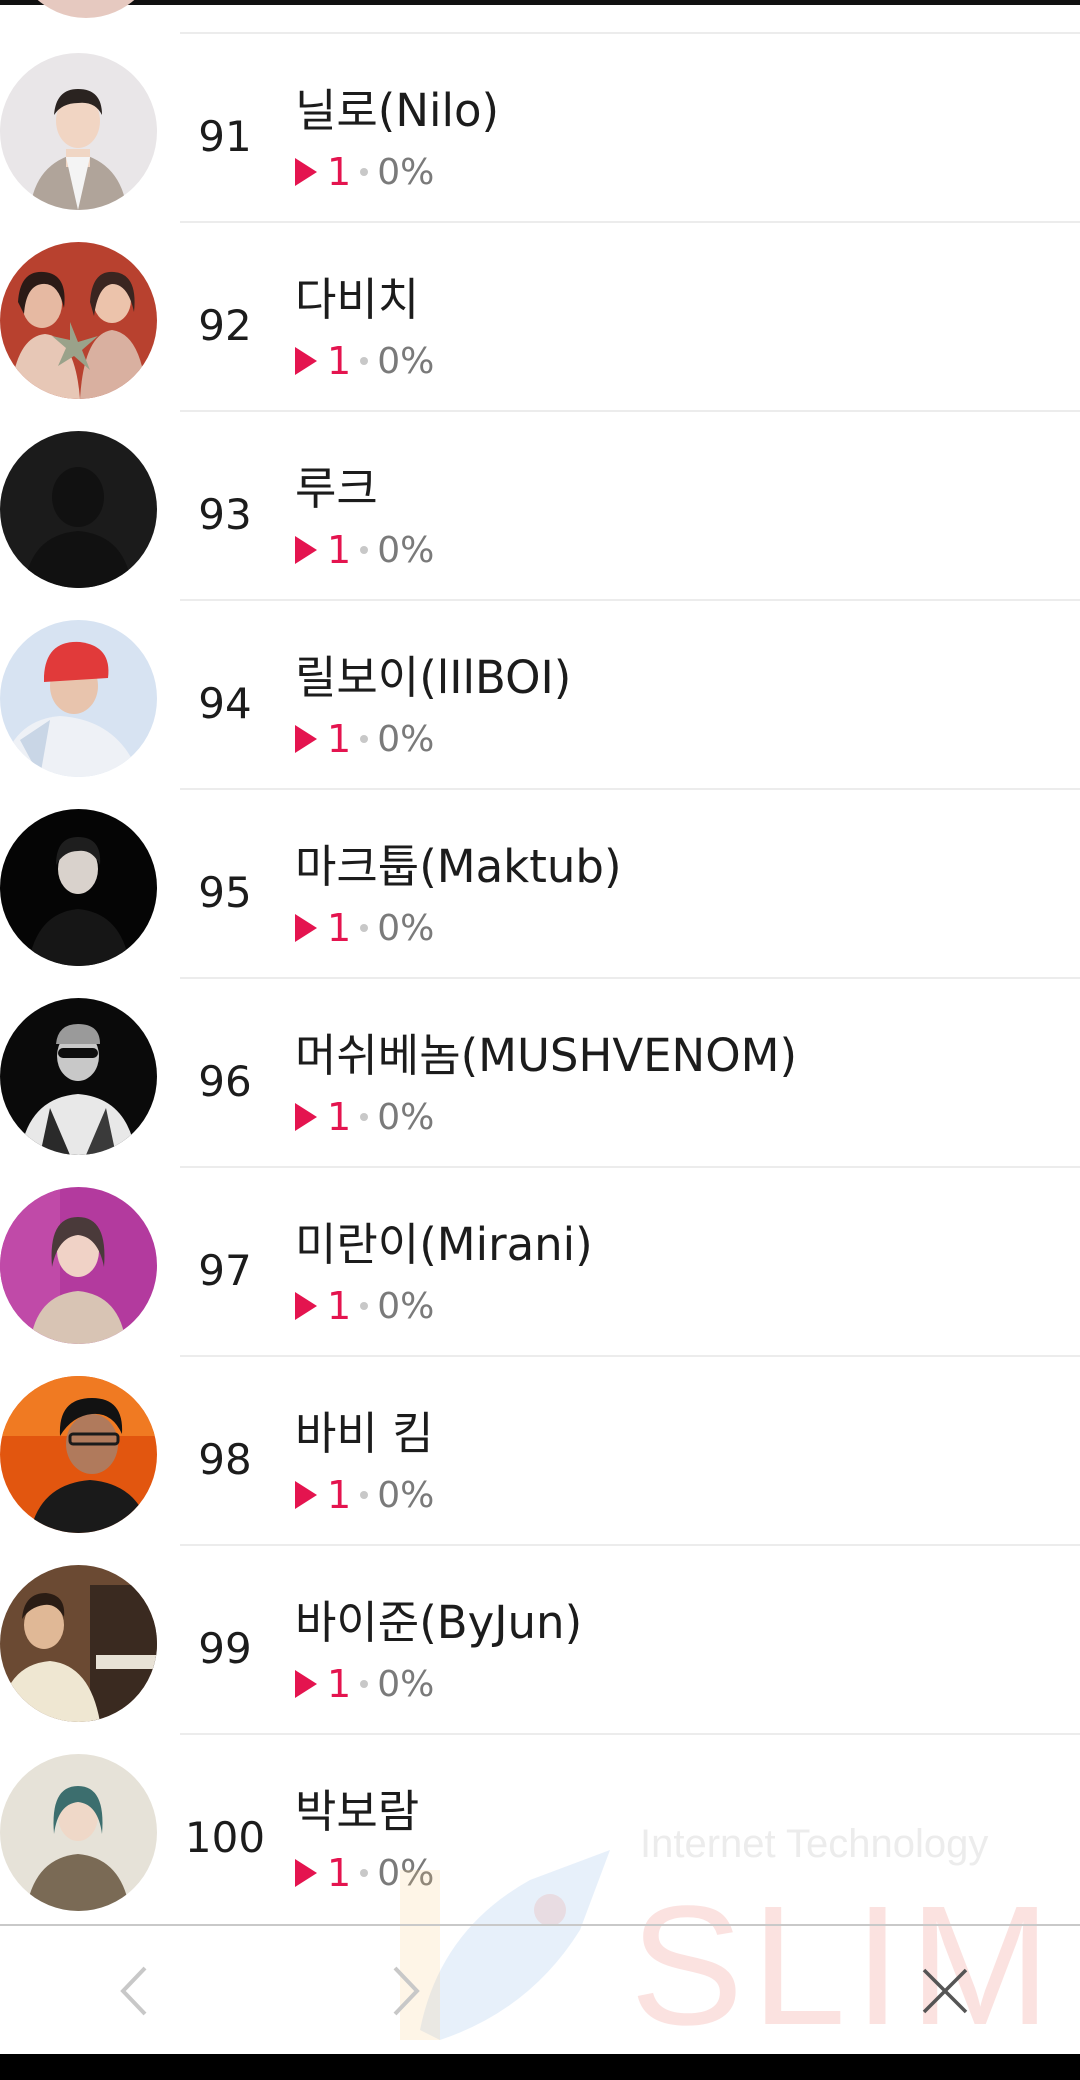 This screenshot has width=1080, height=2080. I want to click on close-button, so click(945, 1991).